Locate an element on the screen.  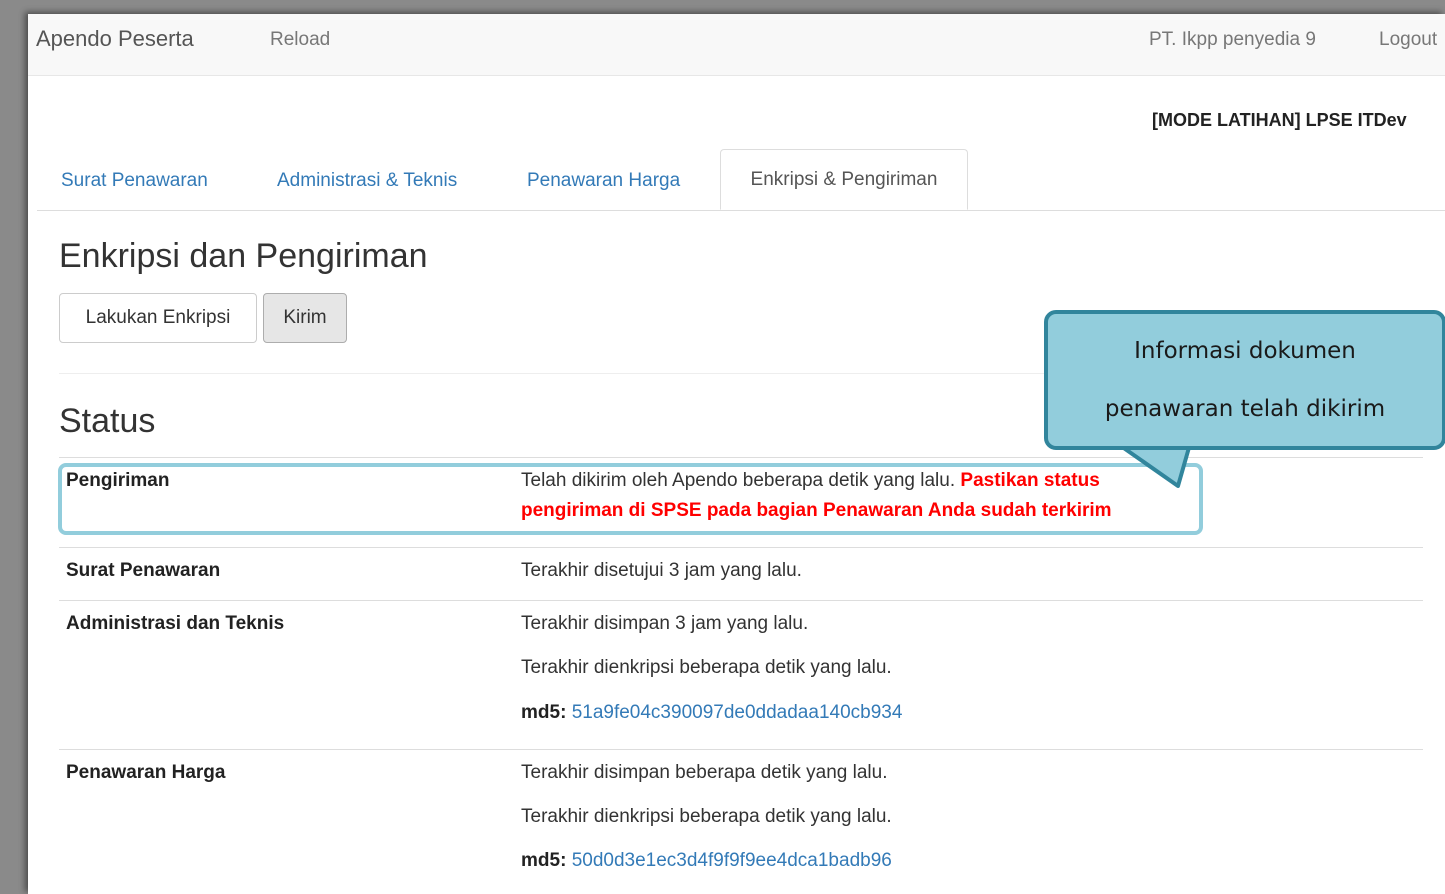
row-label-penawaran-harga: Penawaran Harga is located at coordinates (146, 772).